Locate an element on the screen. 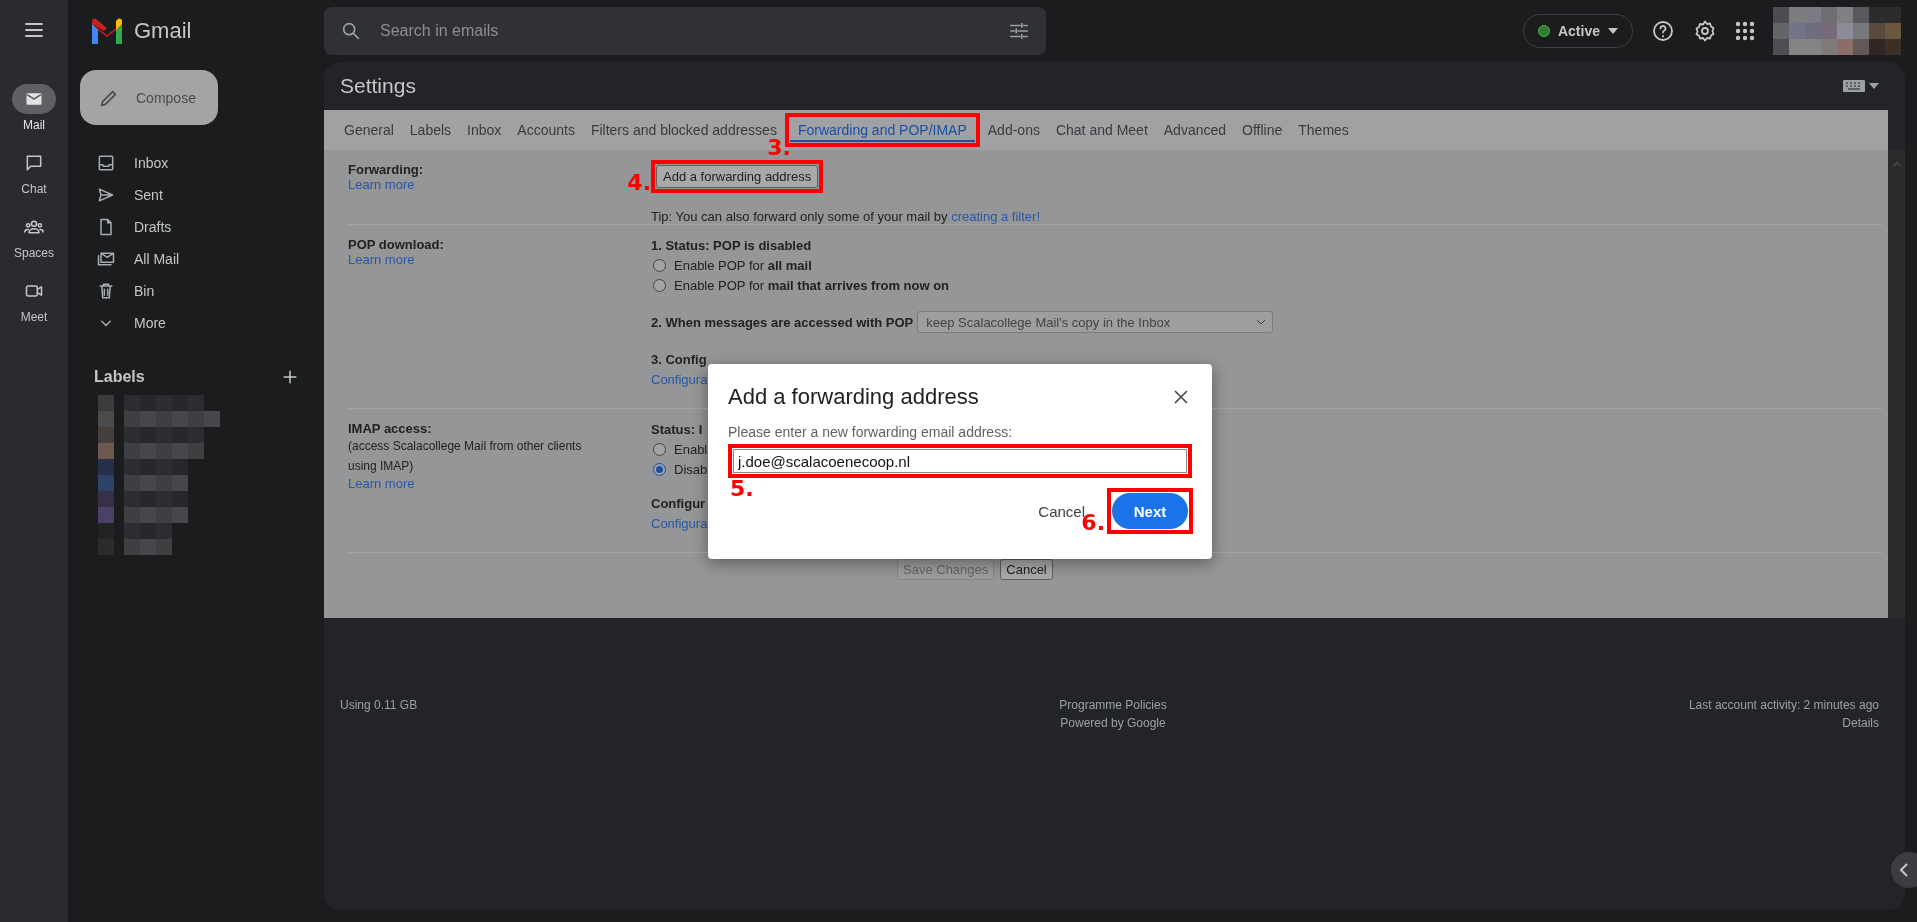 Image resolution: width=1917 pixels, height=922 pixels. nav-item: All Mail is located at coordinates (188, 259).